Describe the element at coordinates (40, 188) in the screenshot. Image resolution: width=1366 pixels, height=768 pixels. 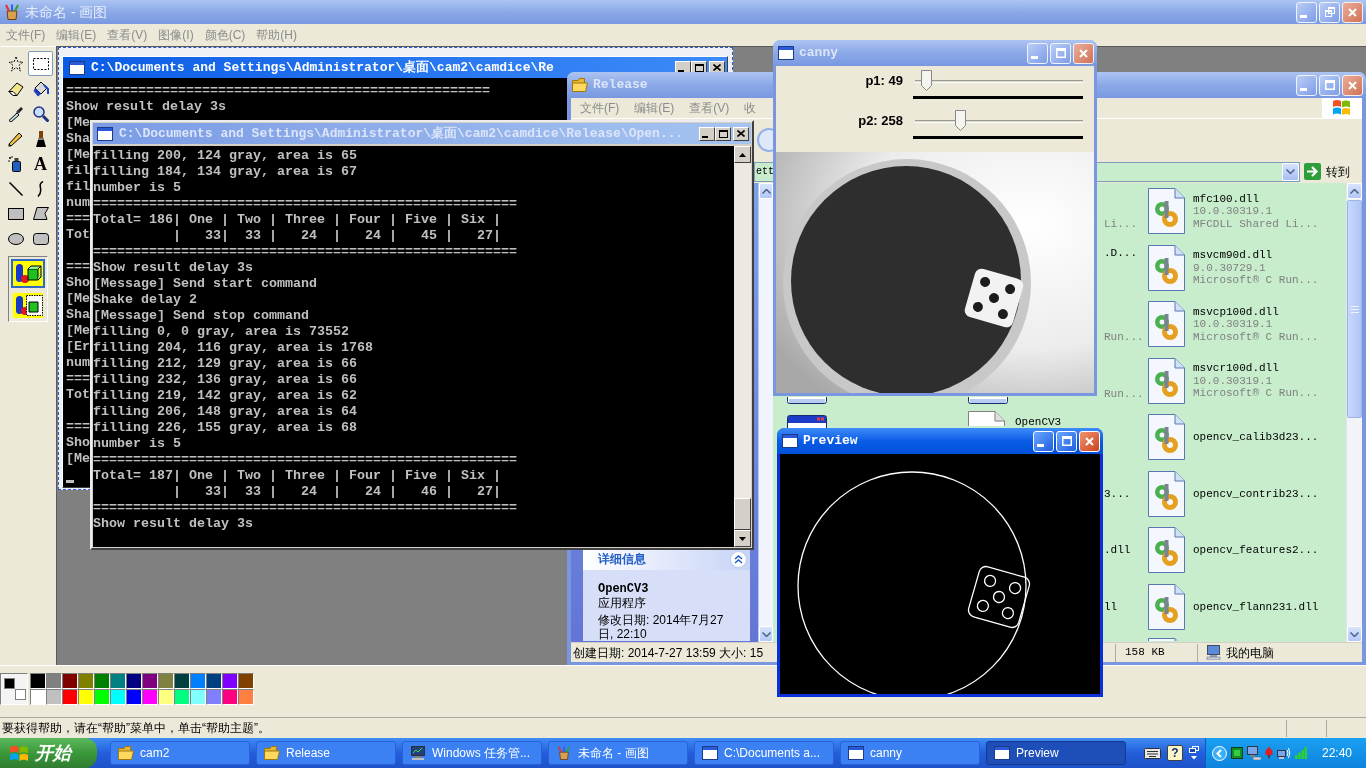
I see `curve-icon` at that location.